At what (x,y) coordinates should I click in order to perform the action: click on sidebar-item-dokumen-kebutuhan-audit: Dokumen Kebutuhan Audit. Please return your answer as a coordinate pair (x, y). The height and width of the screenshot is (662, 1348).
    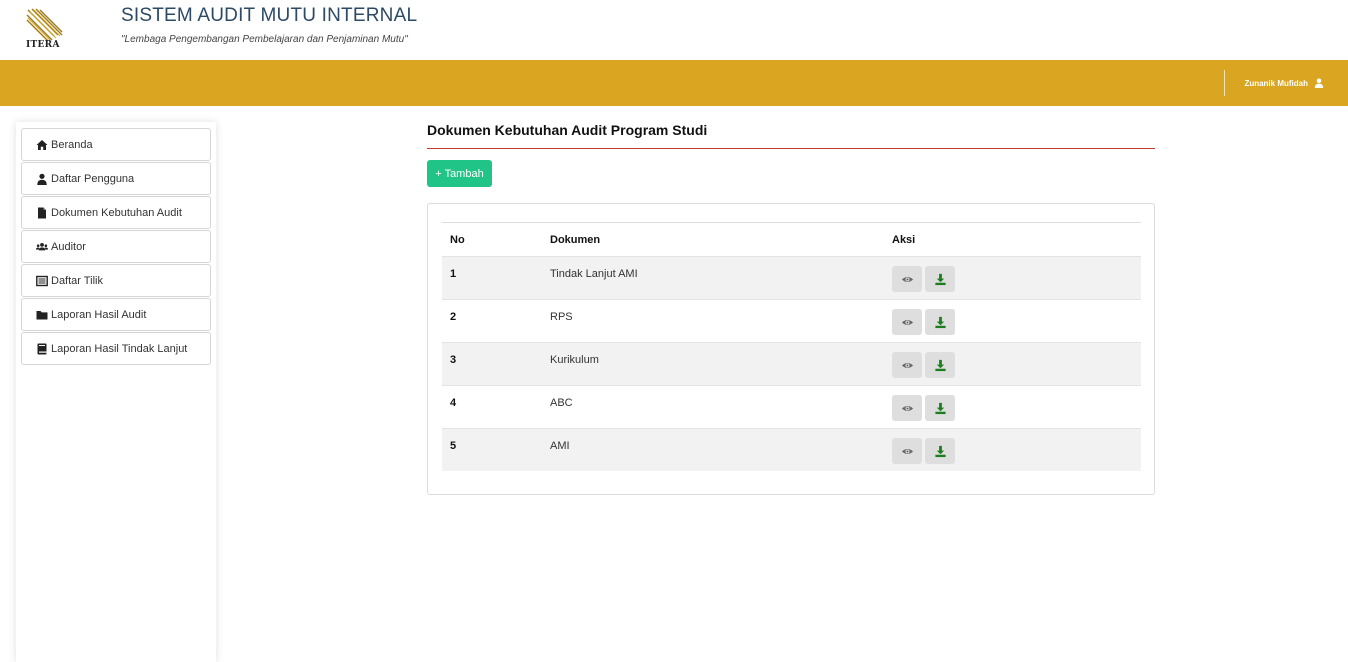
    Looking at the image, I should click on (116, 212).